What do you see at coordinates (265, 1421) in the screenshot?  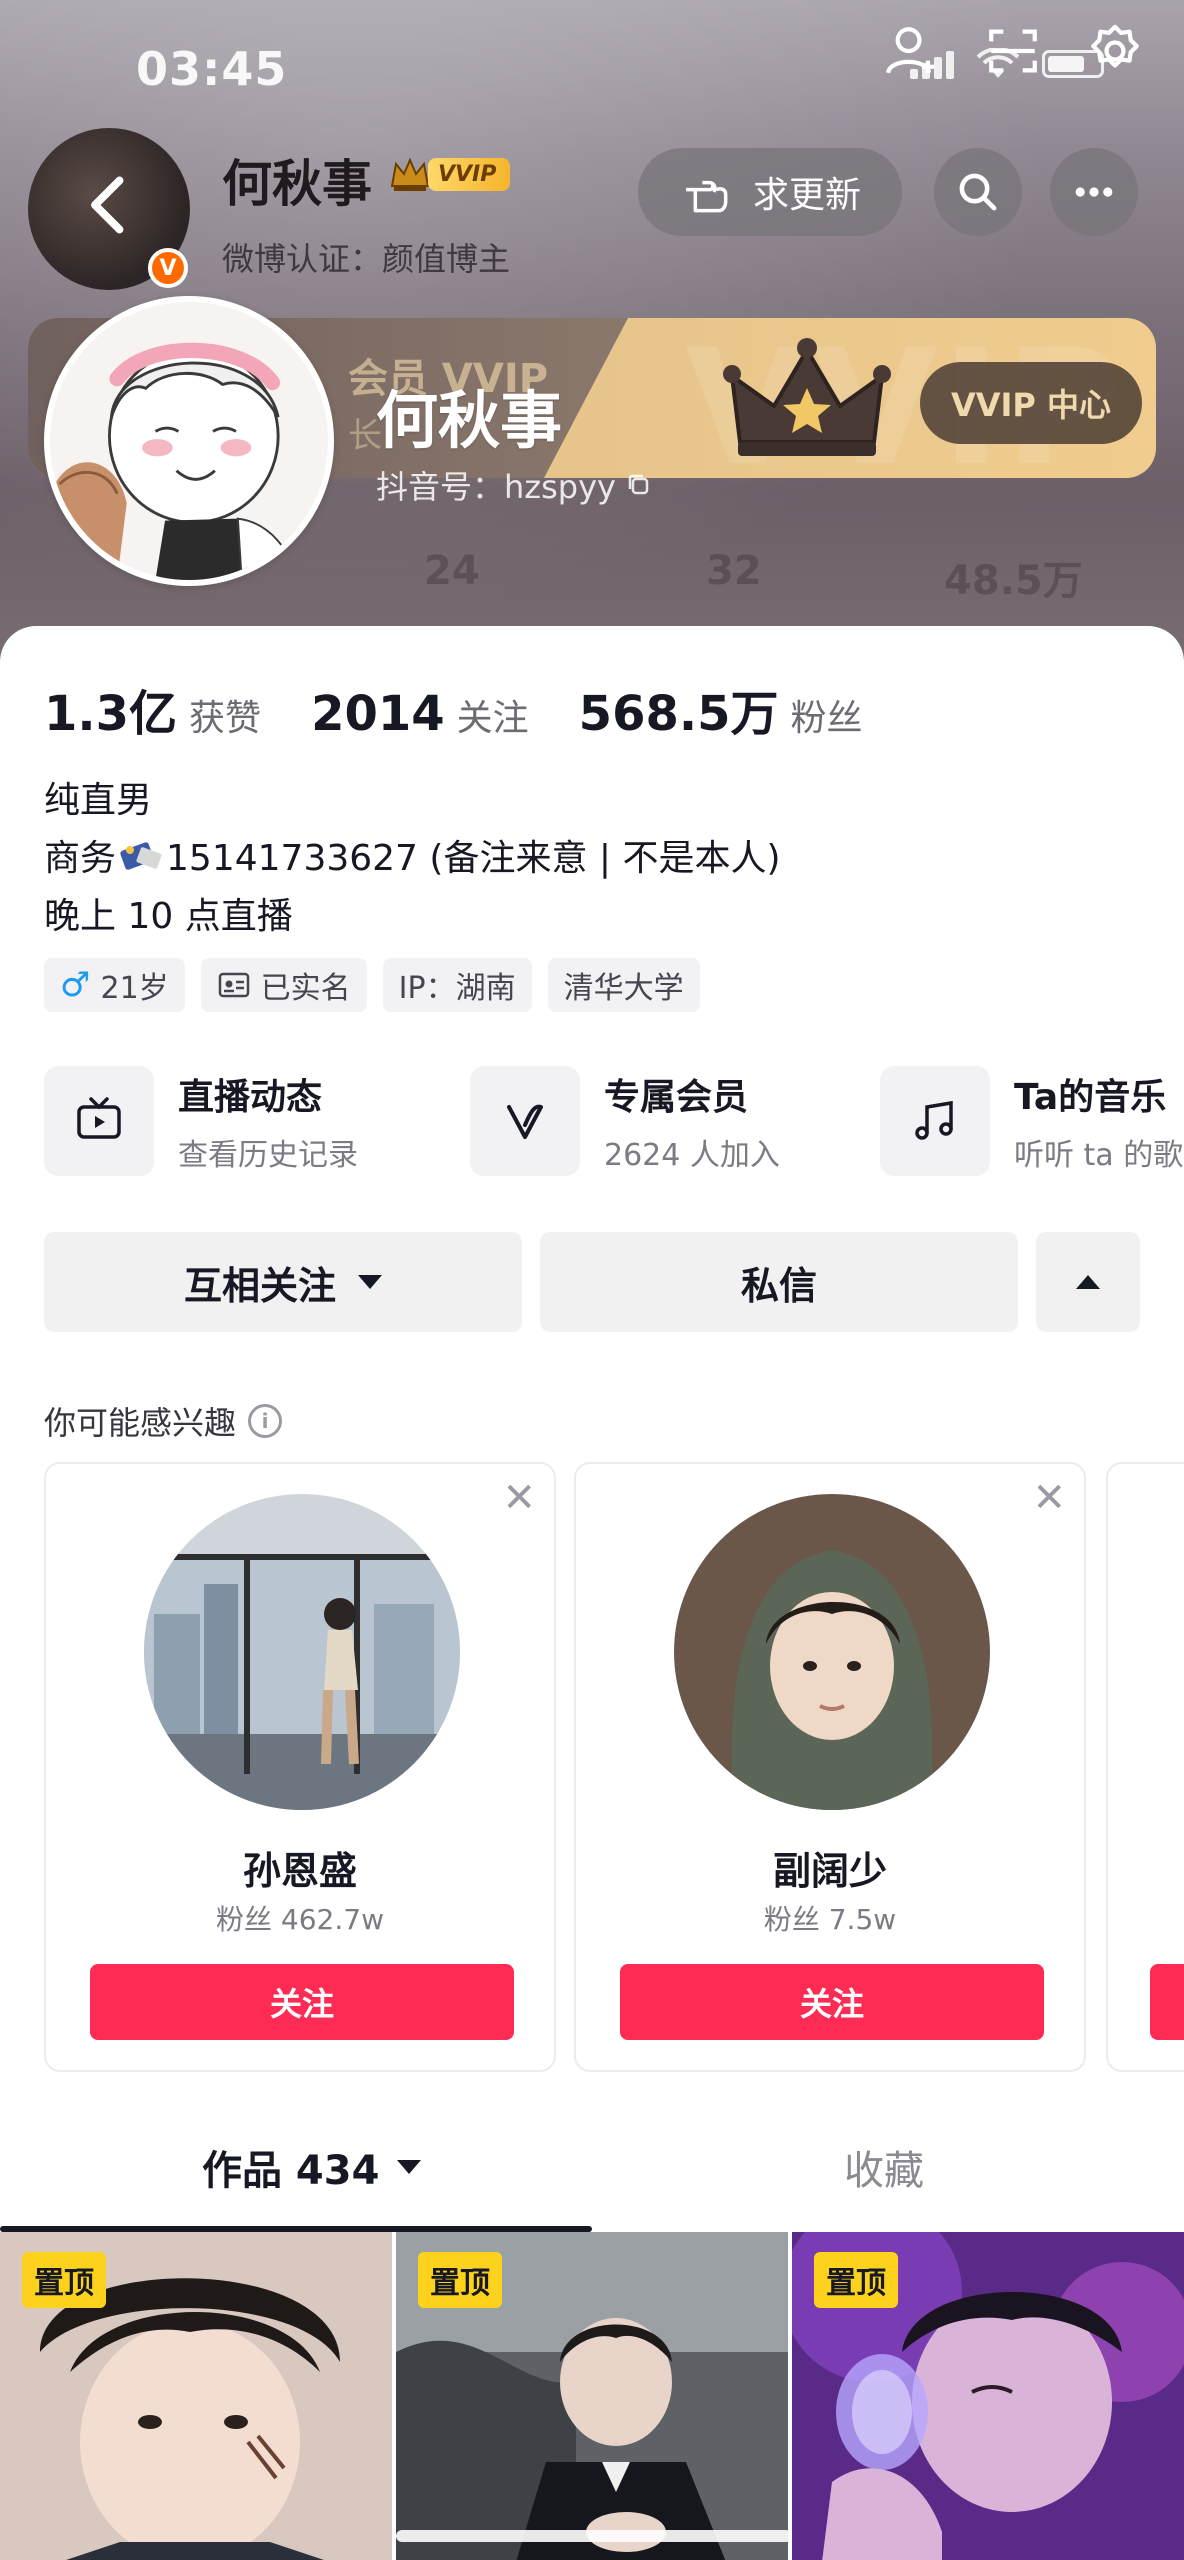 I see `info-icon: i` at bounding box center [265, 1421].